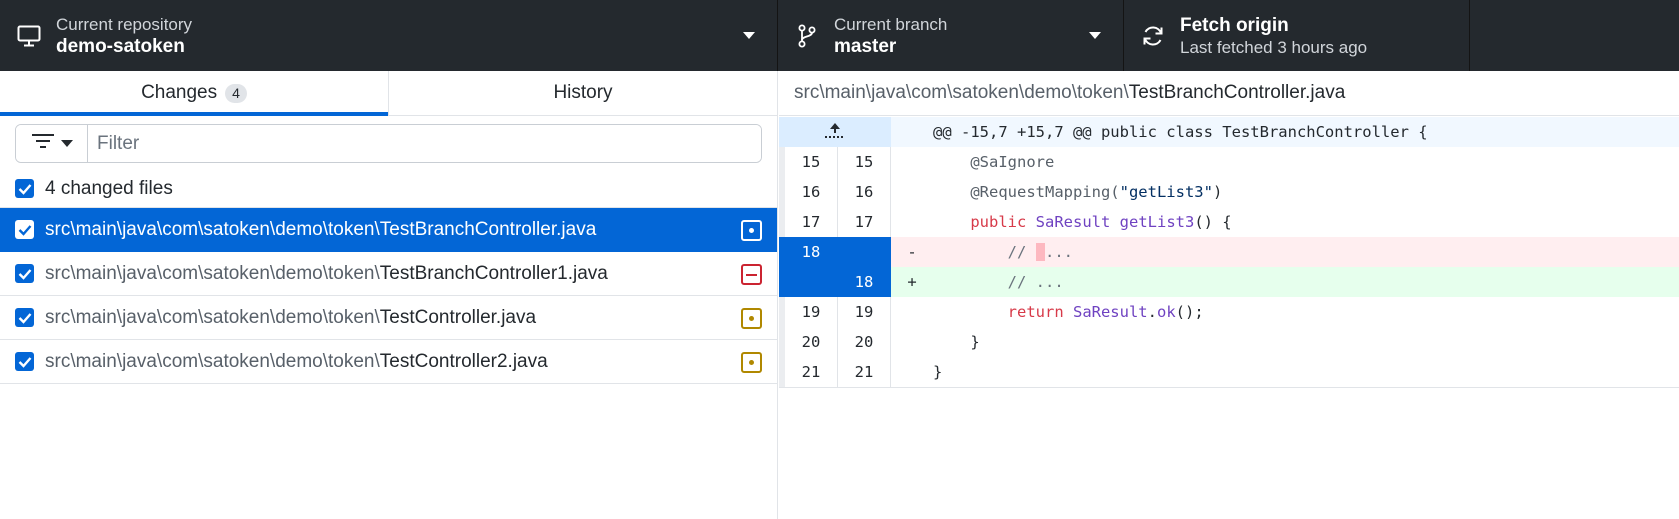  I want to click on desktop-icon, so click(29, 36).